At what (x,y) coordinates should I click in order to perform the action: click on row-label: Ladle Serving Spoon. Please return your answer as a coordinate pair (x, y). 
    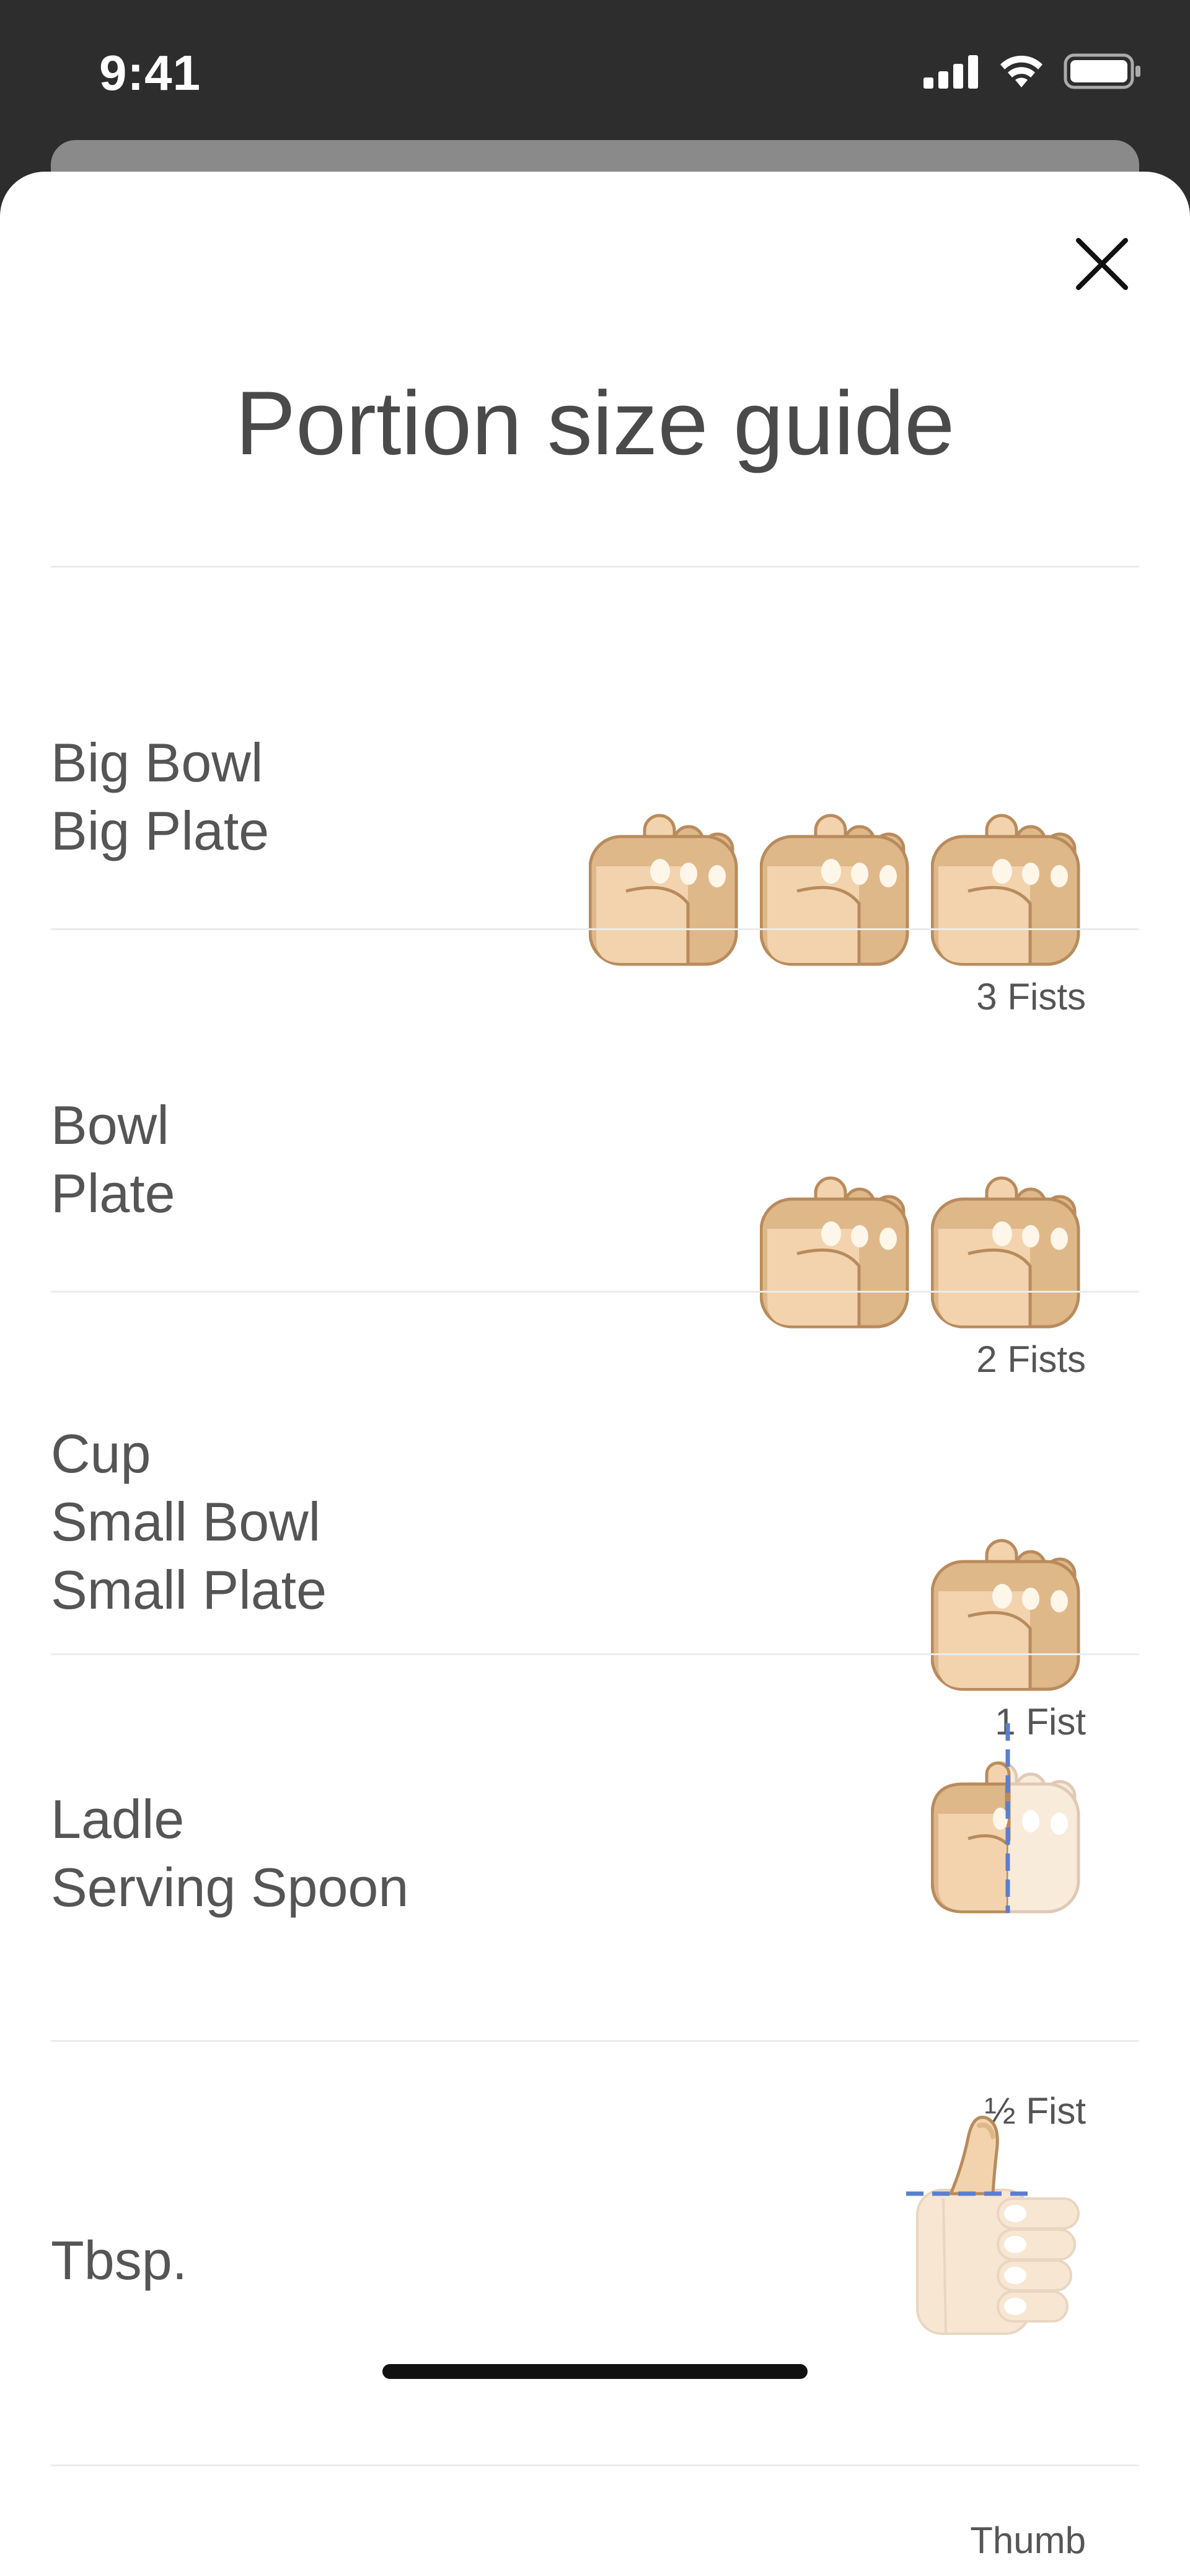
    Looking at the image, I should click on (229, 1854).